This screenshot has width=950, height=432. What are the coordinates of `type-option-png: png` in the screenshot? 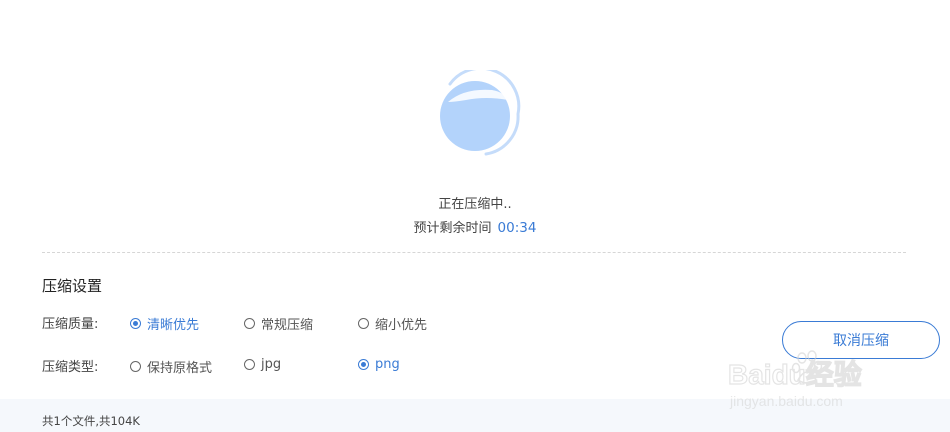 It's located at (379, 364).